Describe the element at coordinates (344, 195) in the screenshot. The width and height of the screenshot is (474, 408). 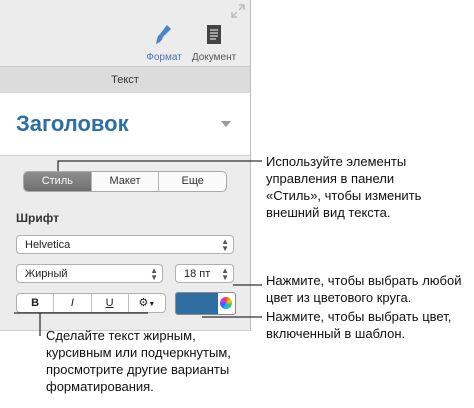
I see `callout-line: «Стиль», чтобы изменить` at that location.